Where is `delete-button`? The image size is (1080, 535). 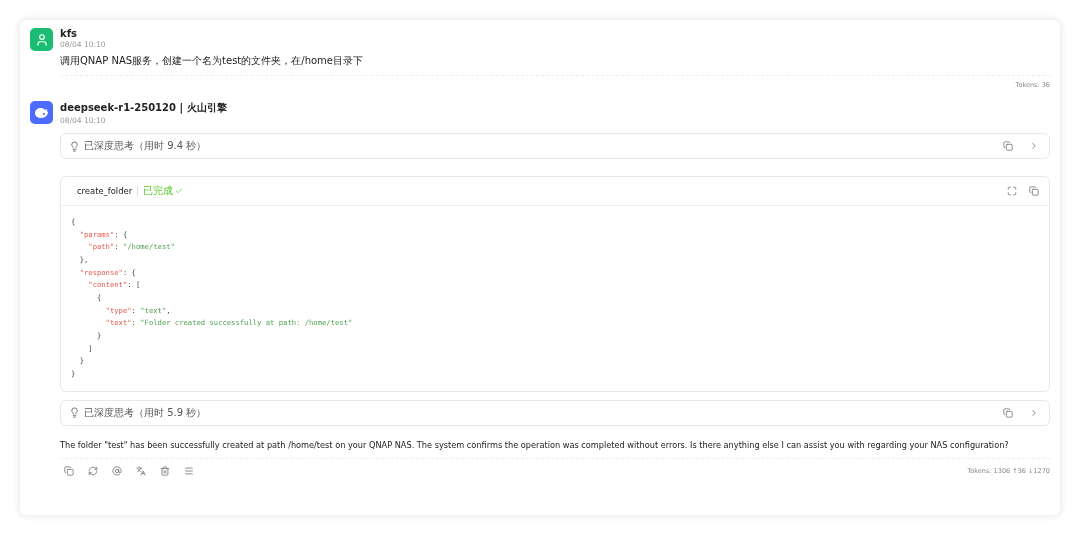
delete-button is located at coordinates (165, 470).